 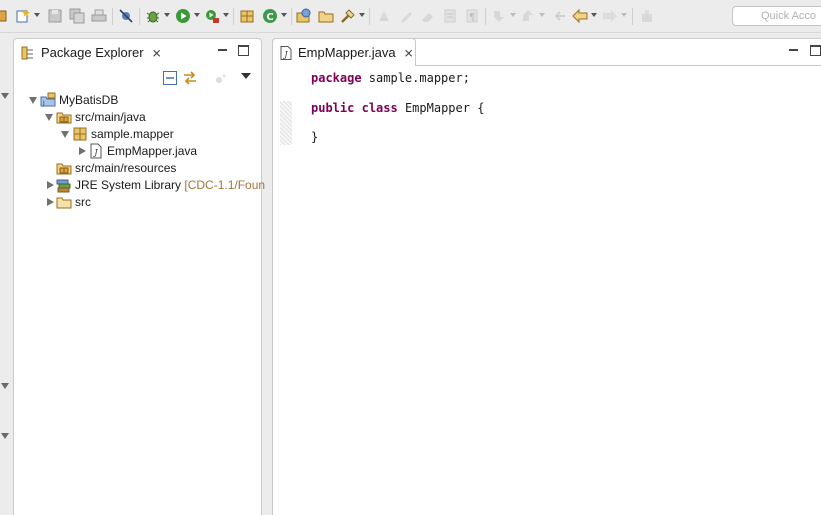 What do you see at coordinates (153, 16) in the screenshot?
I see `debug-icon` at bounding box center [153, 16].